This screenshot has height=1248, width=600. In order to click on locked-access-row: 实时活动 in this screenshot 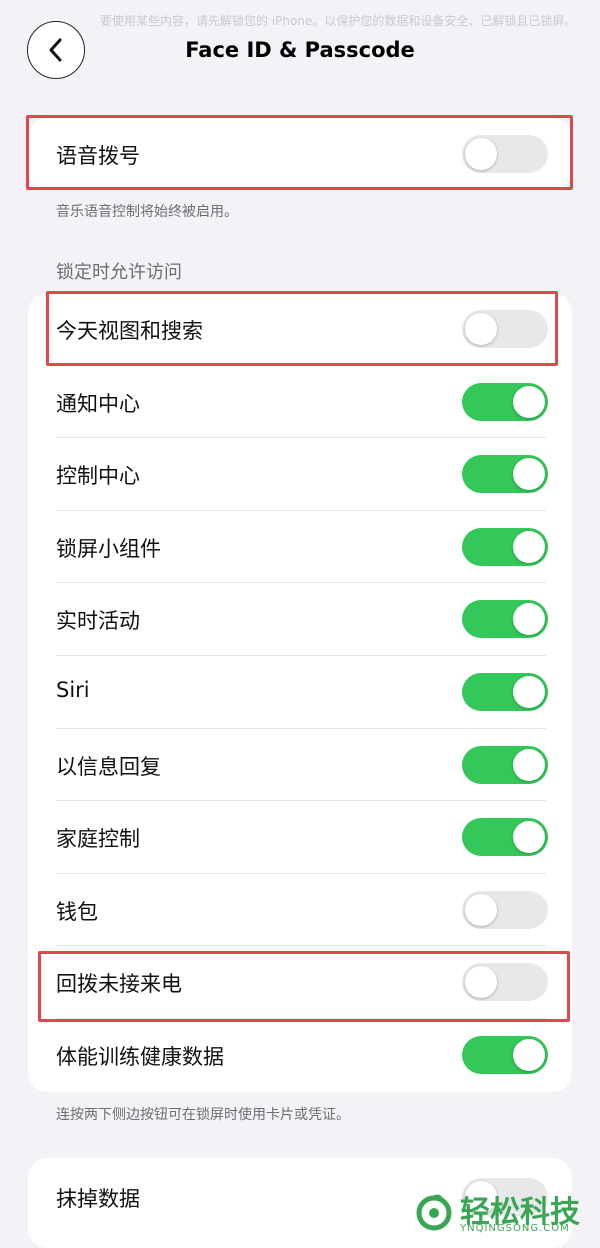, I will do `click(300, 619)`.